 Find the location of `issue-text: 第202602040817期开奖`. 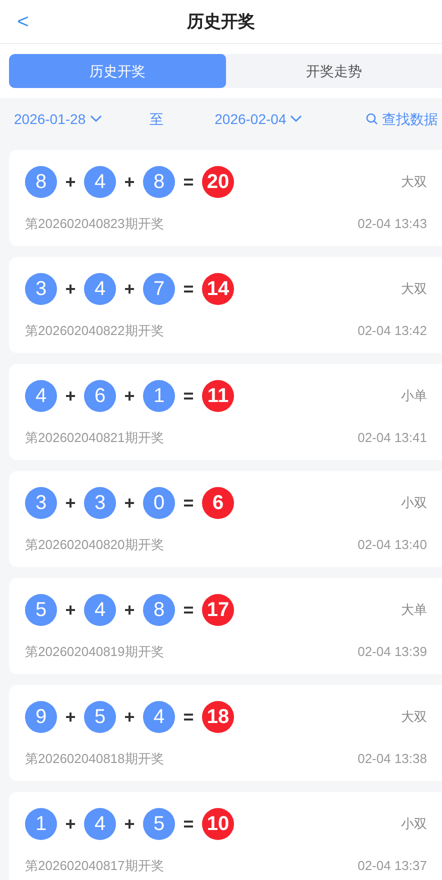

issue-text: 第202602040817期开奖 is located at coordinates (94, 866).